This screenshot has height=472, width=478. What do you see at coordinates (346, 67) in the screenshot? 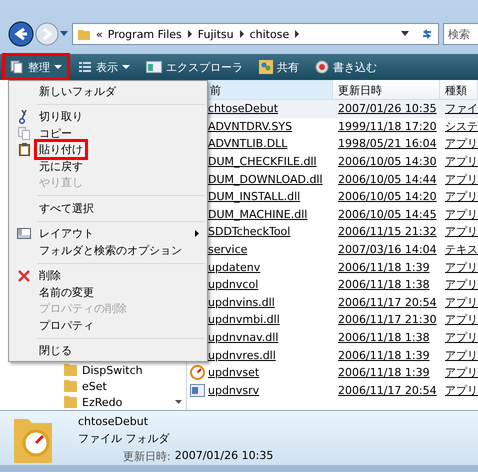
I see `toolbar-button: 書き込む` at bounding box center [346, 67].